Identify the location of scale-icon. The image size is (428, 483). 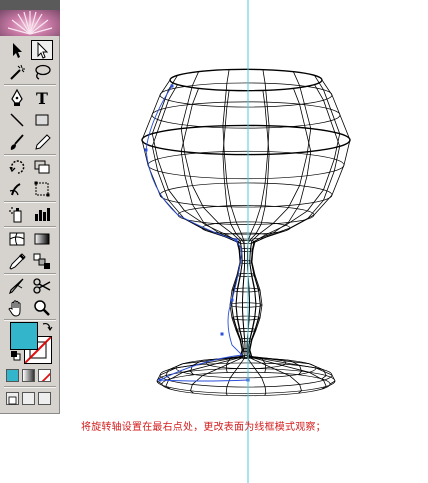
(42, 167).